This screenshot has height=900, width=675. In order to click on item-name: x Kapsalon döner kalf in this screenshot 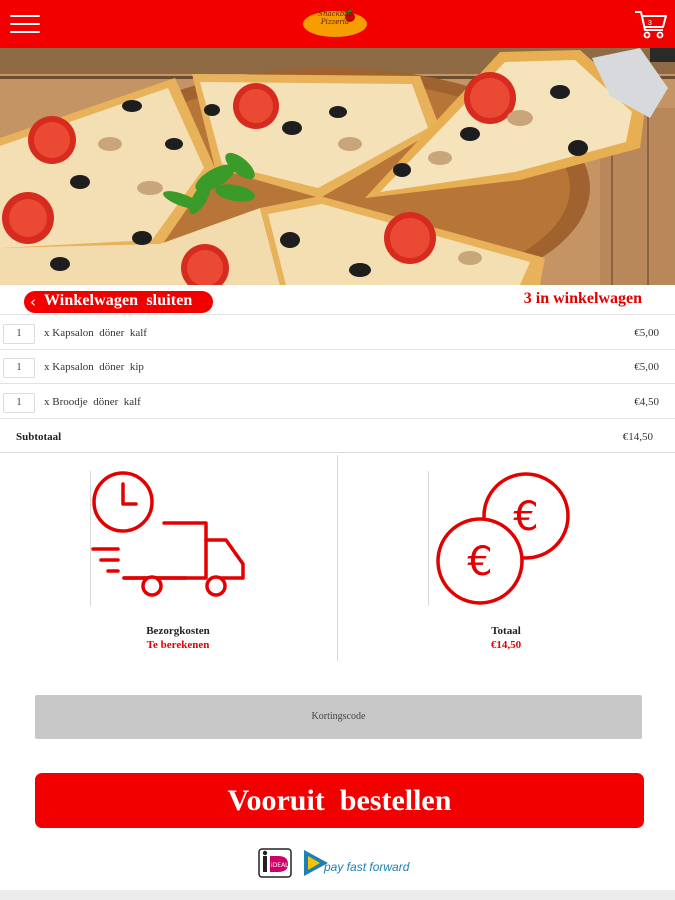, I will do `click(95, 333)`.